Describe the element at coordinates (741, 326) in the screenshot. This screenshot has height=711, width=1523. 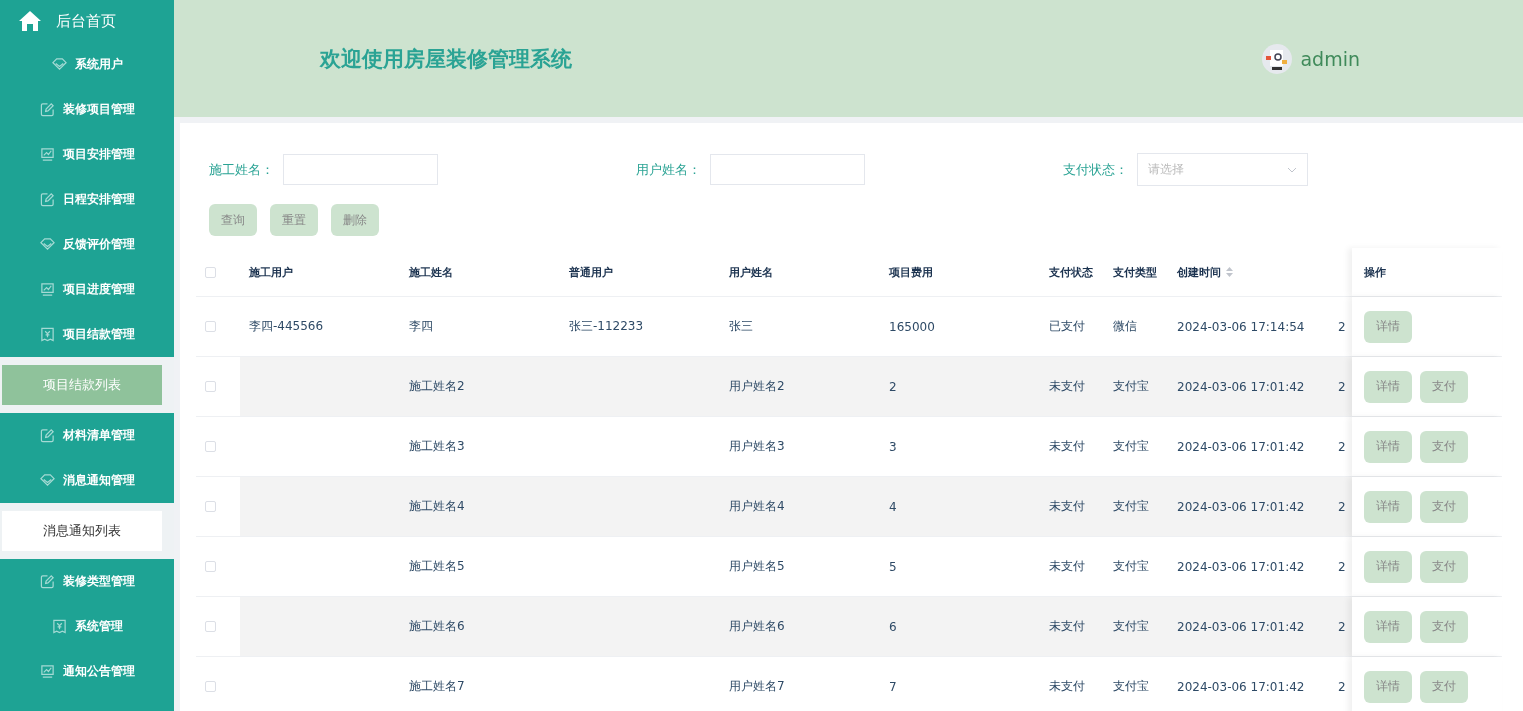
I see `table-cell: 张三` at that location.